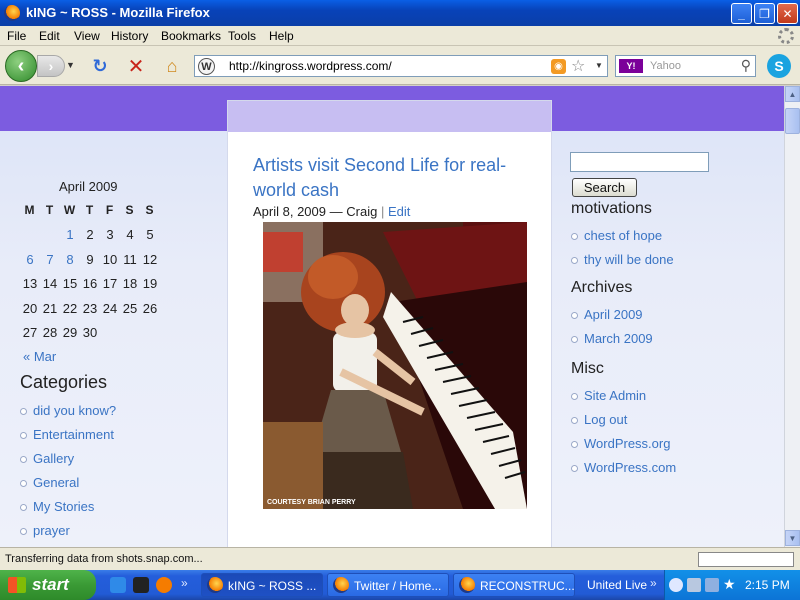  I want to click on menu-help: Help, so click(281, 36).